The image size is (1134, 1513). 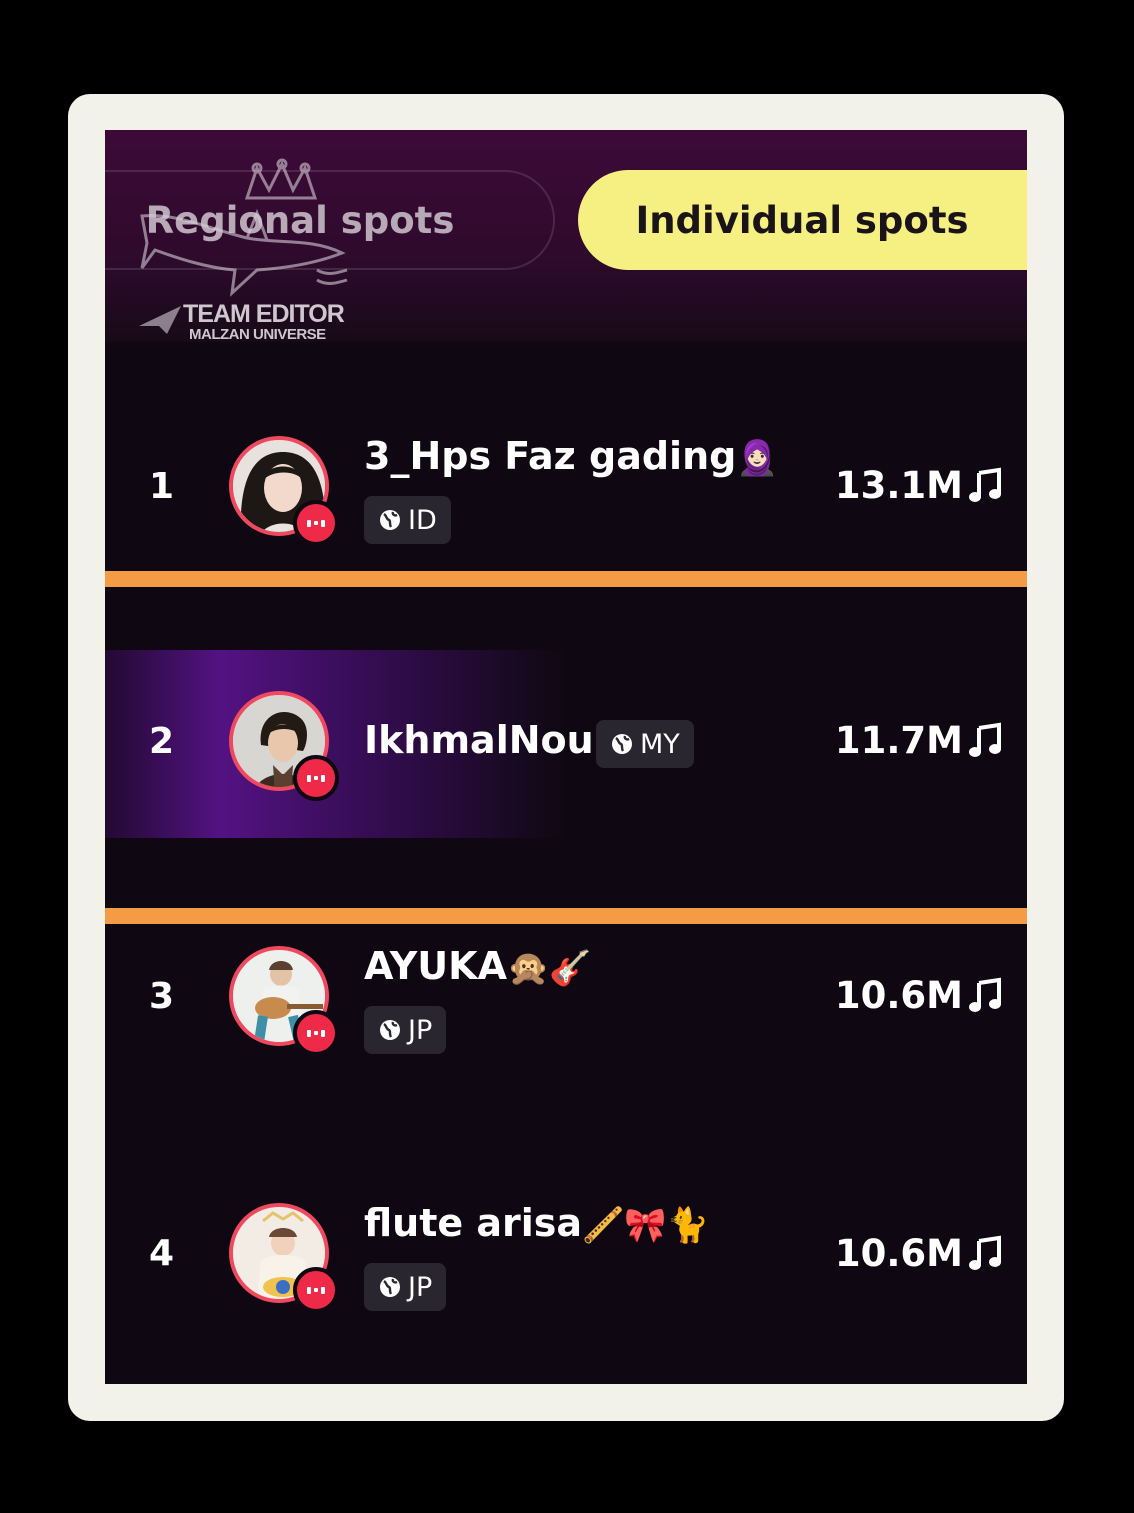 What do you see at coordinates (478, 966) in the screenshot?
I see `username: AYUKA🙊🎸` at bounding box center [478, 966].